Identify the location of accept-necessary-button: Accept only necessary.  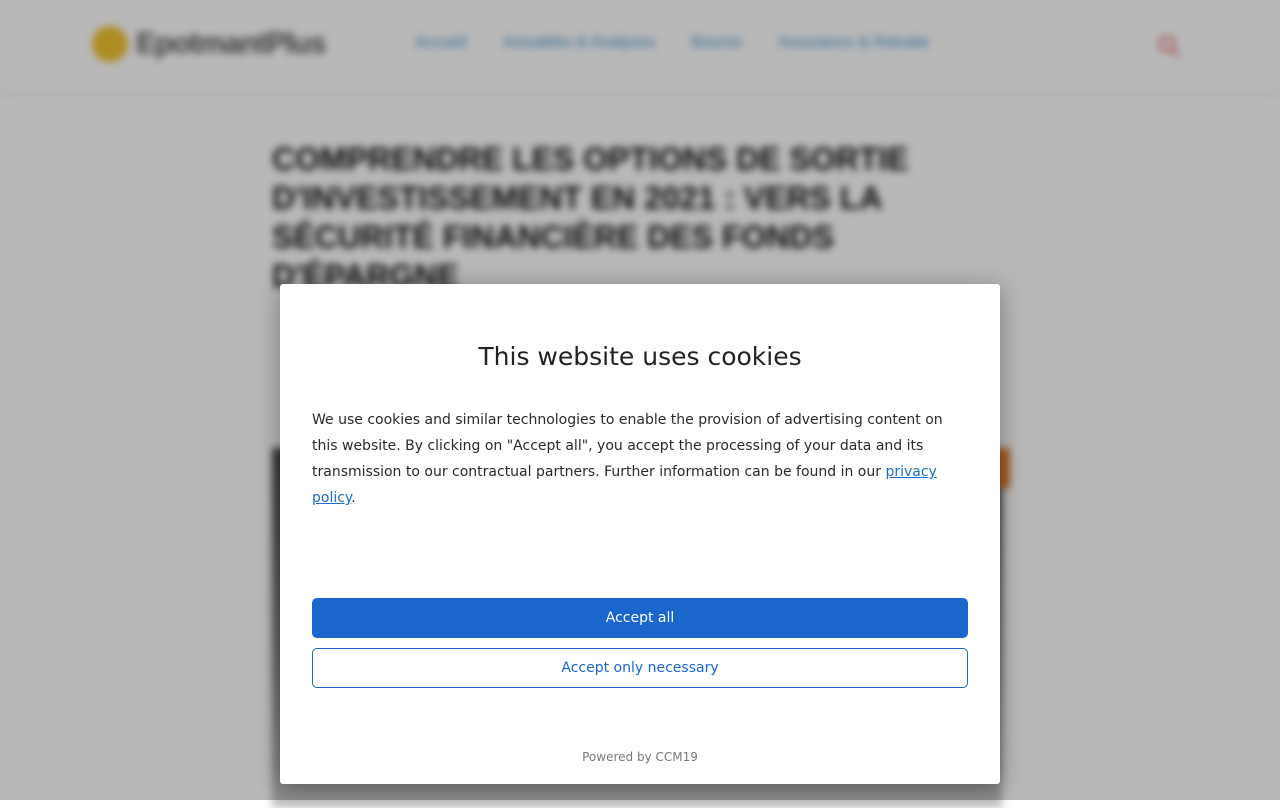
(640, 668).